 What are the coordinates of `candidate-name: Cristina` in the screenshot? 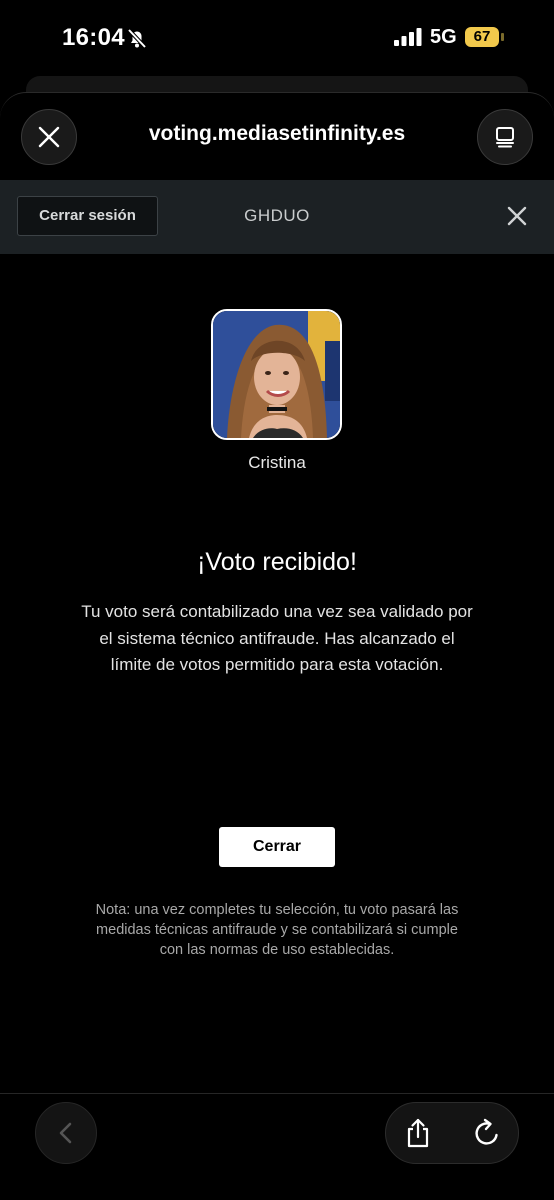 It's located at (277, 462).